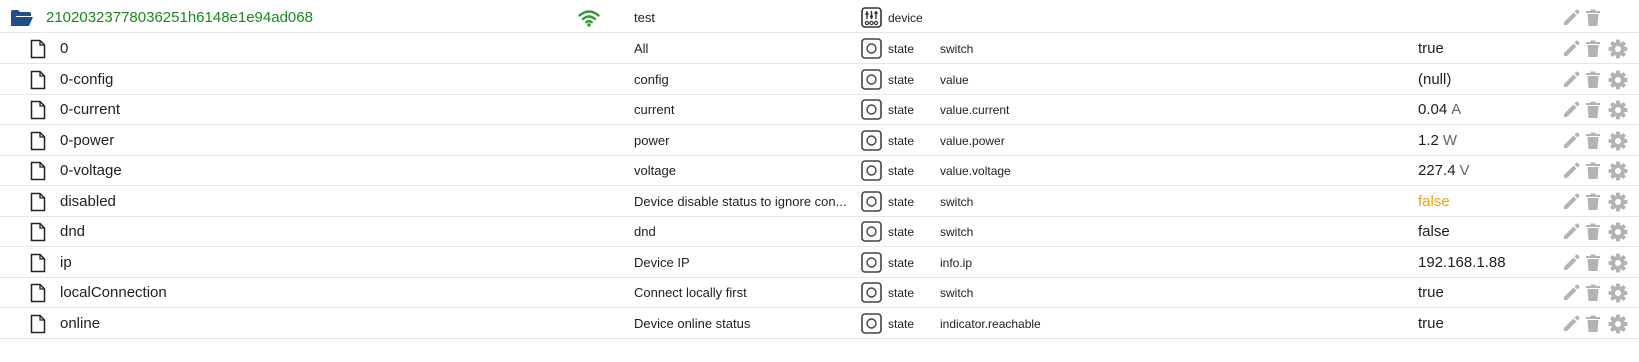 The width and height of the screenshot is (1639, 362). I want to click on state-value: 1.2, so click(1428, 140).